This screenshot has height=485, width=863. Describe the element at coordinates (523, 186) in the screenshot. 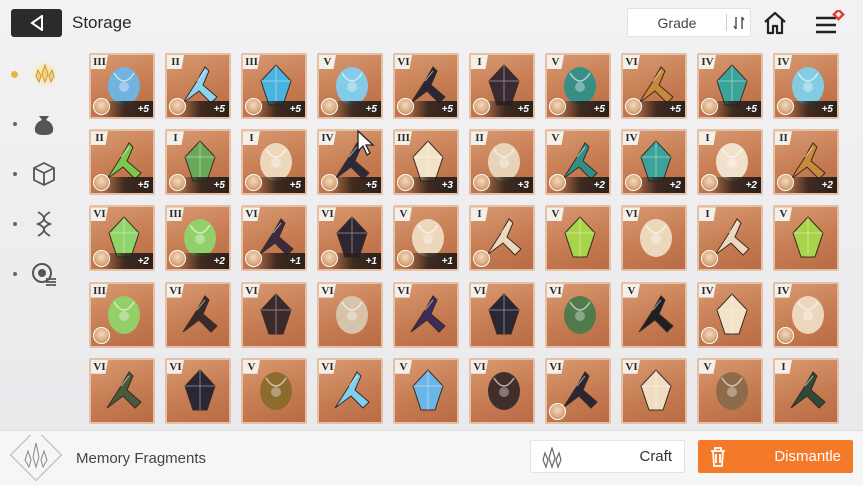

I see `enhance-level: +3` at that location.